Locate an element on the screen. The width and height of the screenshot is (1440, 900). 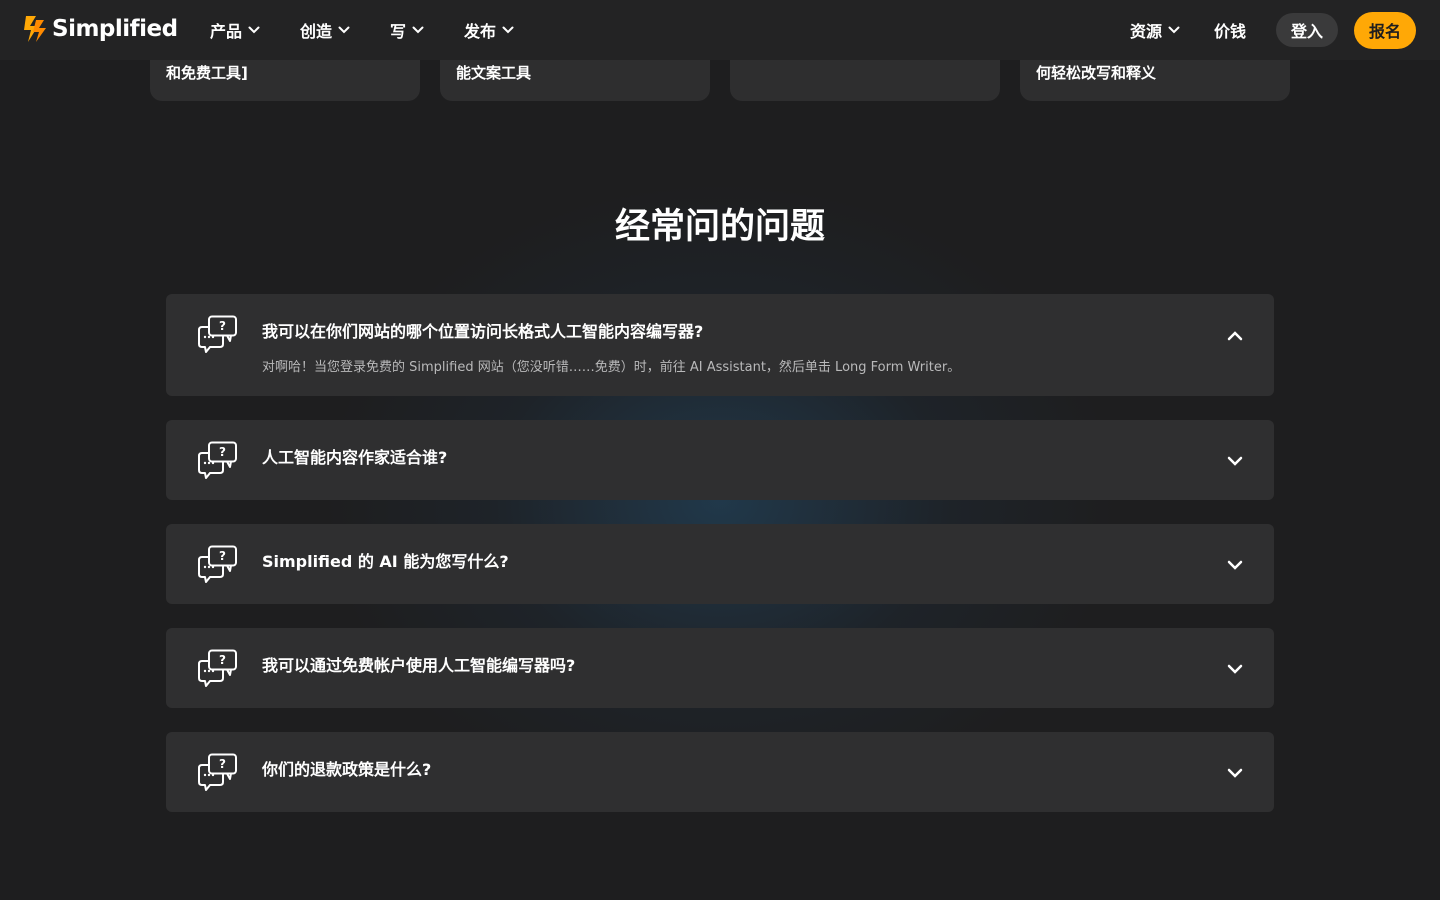
menu-pricing-label: 价钱 is located at coordinates (1229, 31).